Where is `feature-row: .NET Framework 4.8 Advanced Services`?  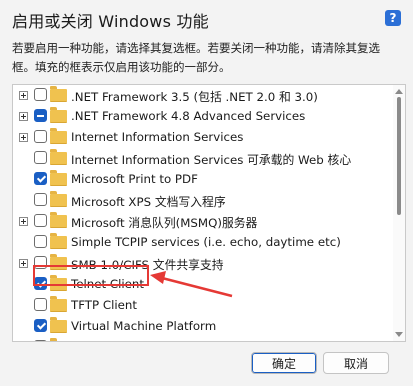
feature-row: .NET Framework 4.8 Advanced Services is located at coordinates (202, 116).